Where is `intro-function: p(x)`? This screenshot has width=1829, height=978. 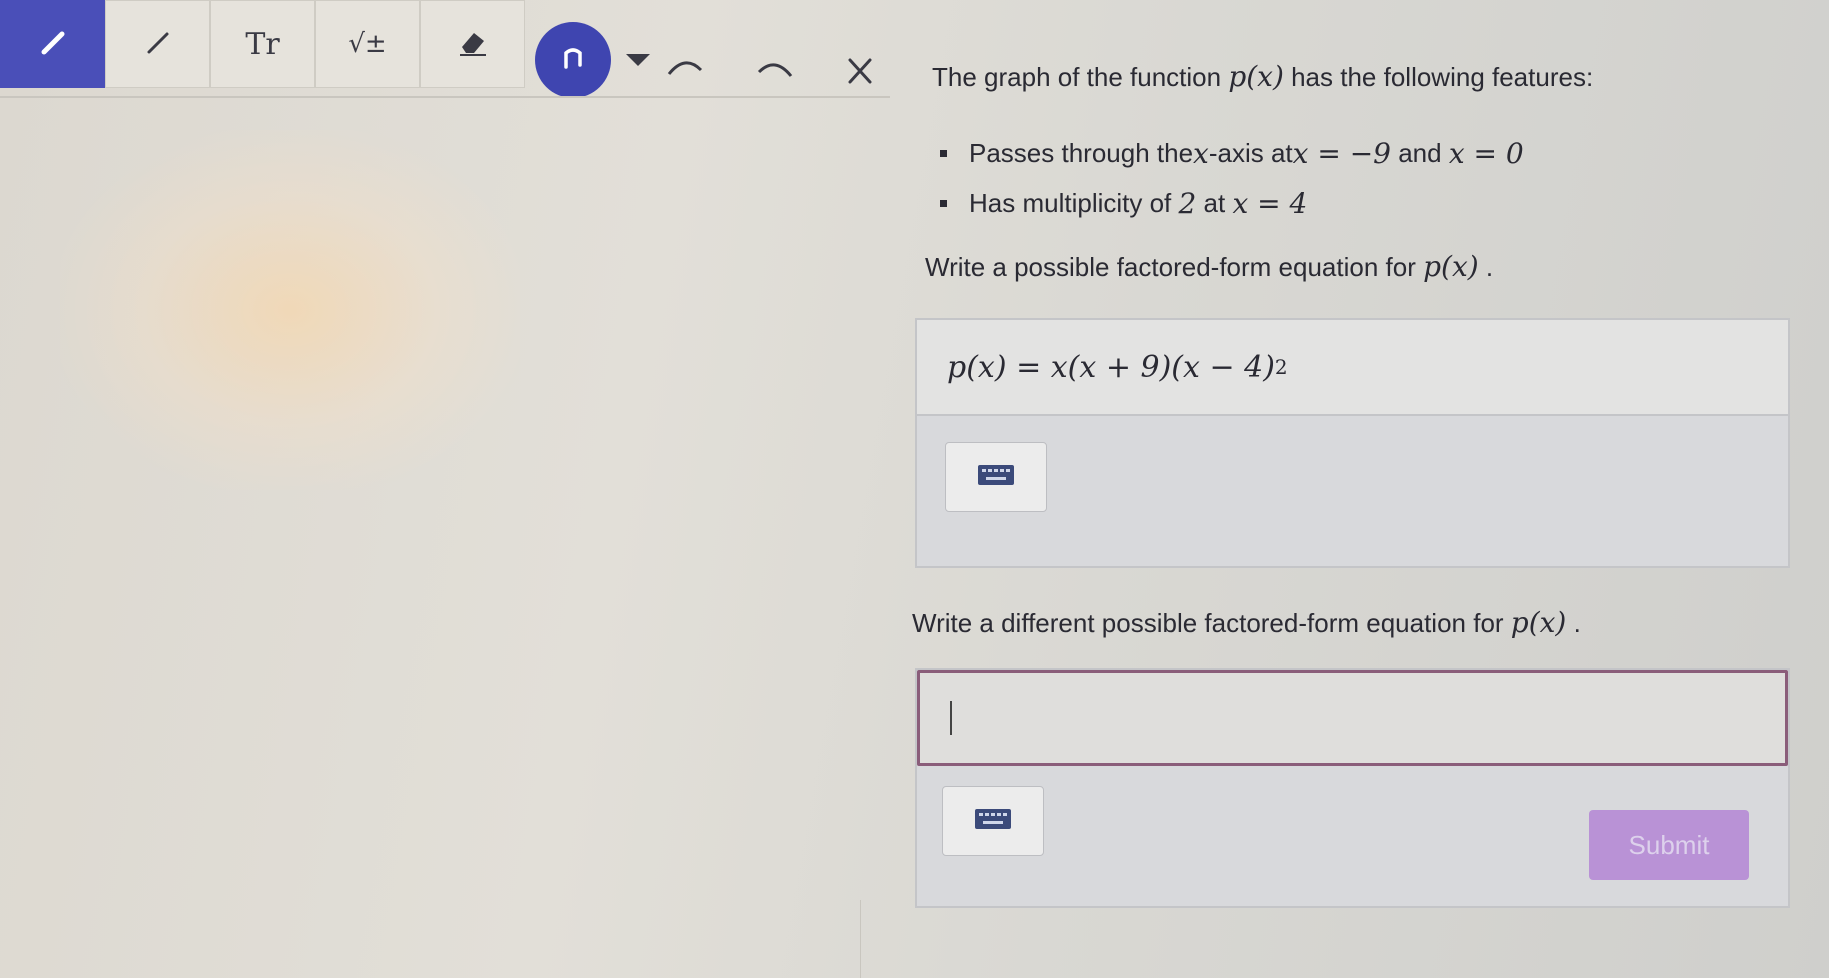 intro-function: p(x) is located at coordinates (1256, 76).